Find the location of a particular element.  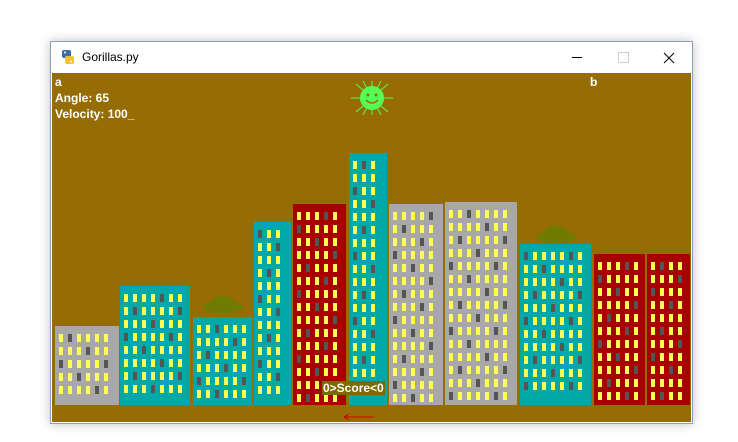

title-bar: Gorillas.py is located at coordinates (371, 57).